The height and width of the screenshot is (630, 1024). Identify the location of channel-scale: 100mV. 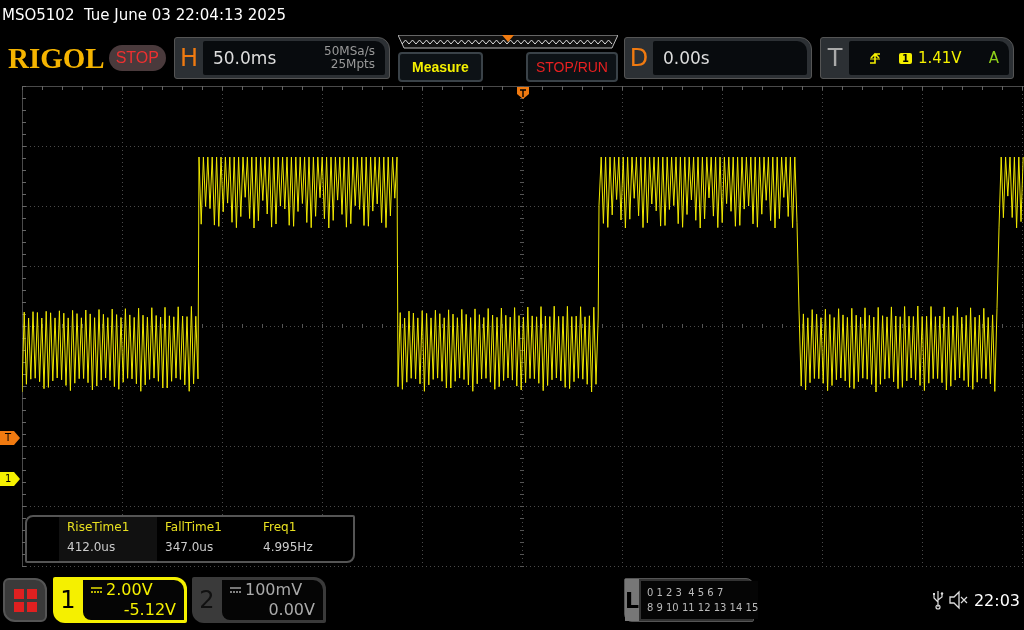
(274, 590).